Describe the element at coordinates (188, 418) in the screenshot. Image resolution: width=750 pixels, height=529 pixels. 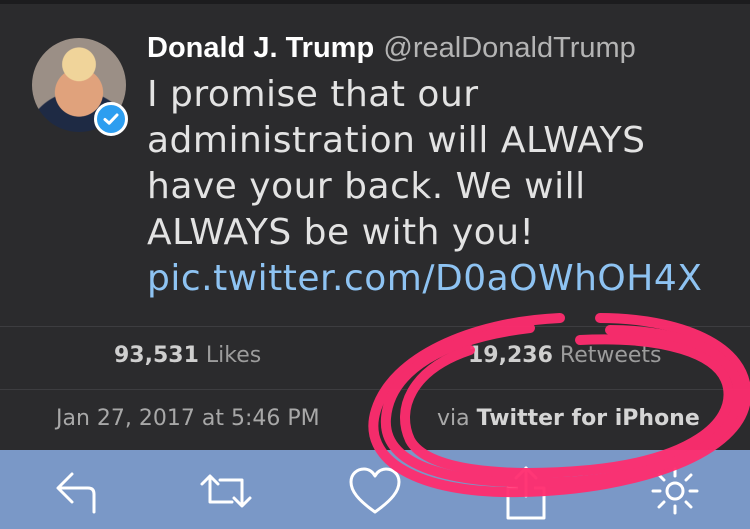
I see `timestamp: Jan 27, 2017 at 5:46 PM` at that location.